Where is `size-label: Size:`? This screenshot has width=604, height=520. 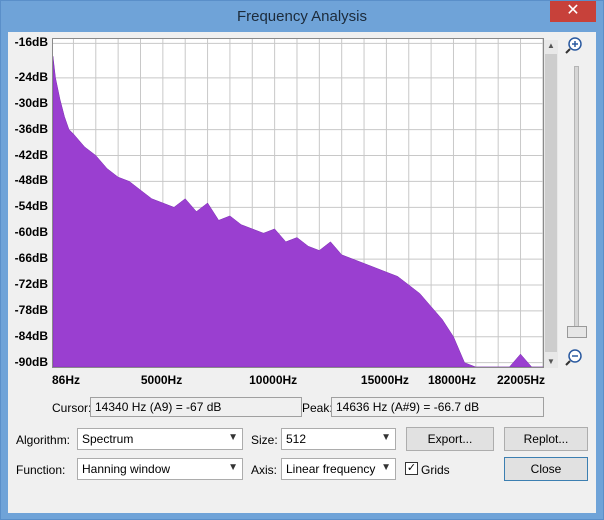 size-label: Size: is located at coordinates (264, 440).